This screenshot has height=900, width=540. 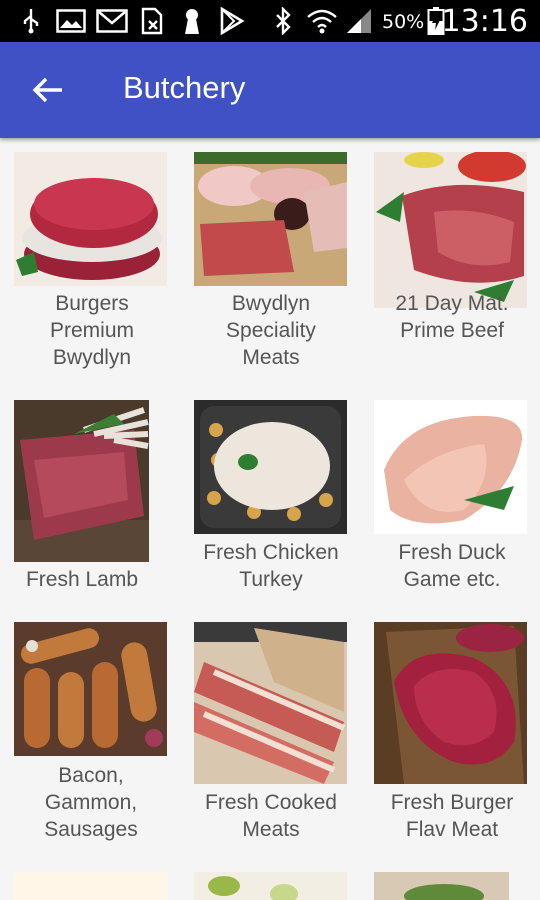 What do you see at coordinates (271, 566) in the screenshot?
I see `category-label: Fresh Chicken Turkey` at bounding box center [271, 566].